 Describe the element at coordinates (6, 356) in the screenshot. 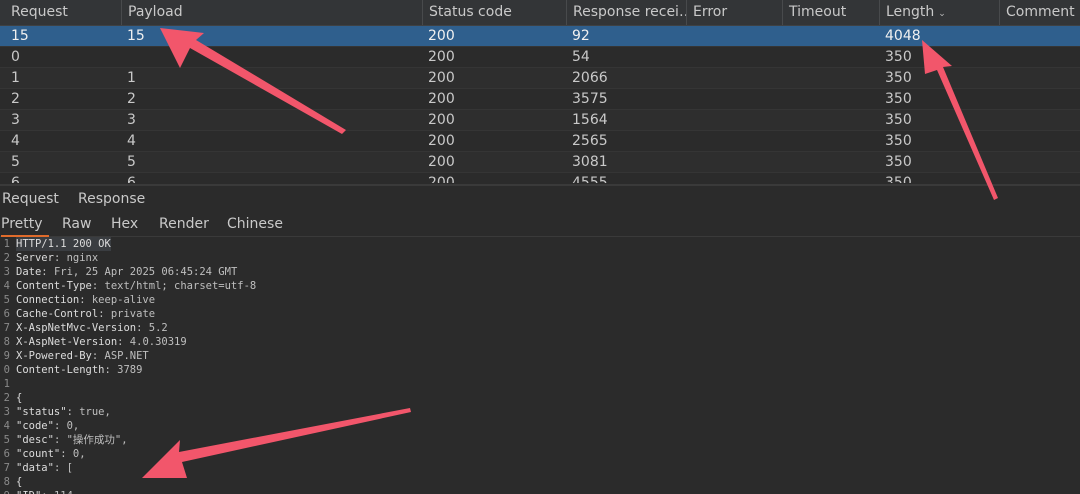

I see `line-number: 9` at that location.